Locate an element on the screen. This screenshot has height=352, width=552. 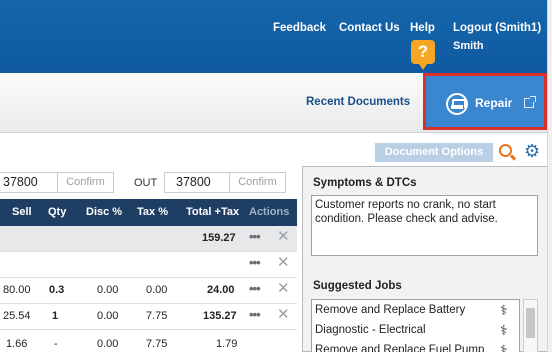
jobs-scrollbar is located at coordinates (530, 325).